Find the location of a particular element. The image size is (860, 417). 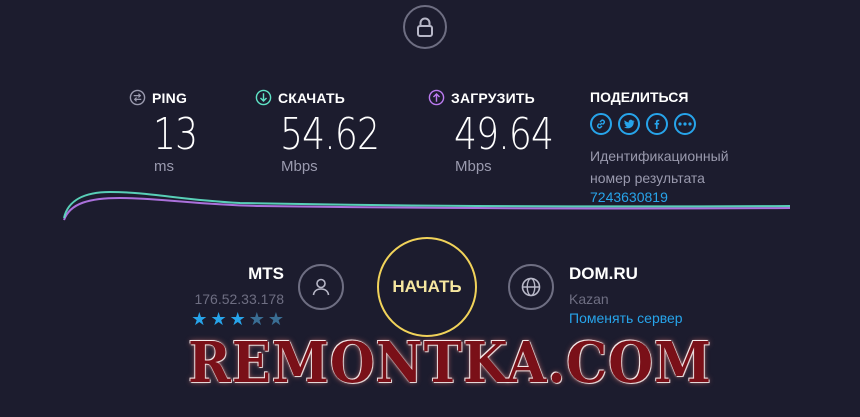

isp-info: MTS 176.52.33.178 ★ ★ ★ ★ ★ is located at coordinates (217, 296).